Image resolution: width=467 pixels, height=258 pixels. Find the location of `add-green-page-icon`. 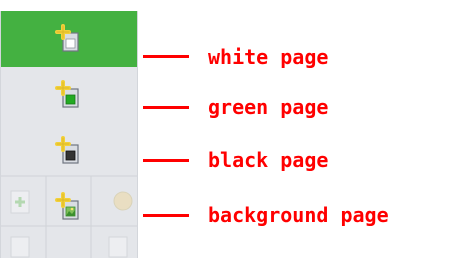

add-green-page-icon is located at coordinates (67, 94).